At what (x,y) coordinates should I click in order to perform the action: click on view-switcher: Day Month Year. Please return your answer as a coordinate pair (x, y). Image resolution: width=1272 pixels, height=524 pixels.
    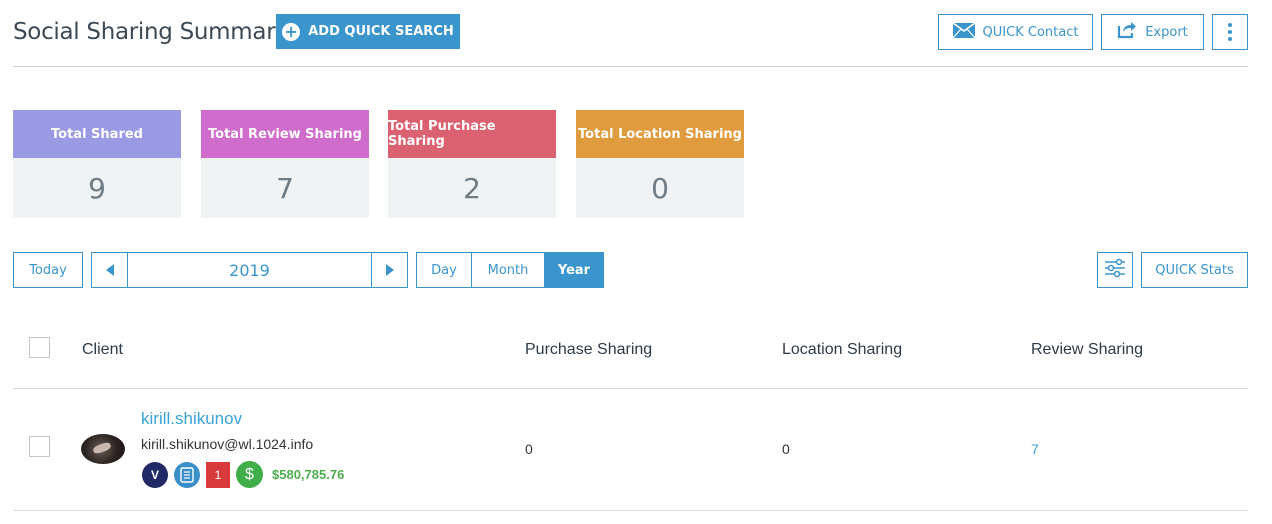
    Looking at the image, I should click on (510, 270).